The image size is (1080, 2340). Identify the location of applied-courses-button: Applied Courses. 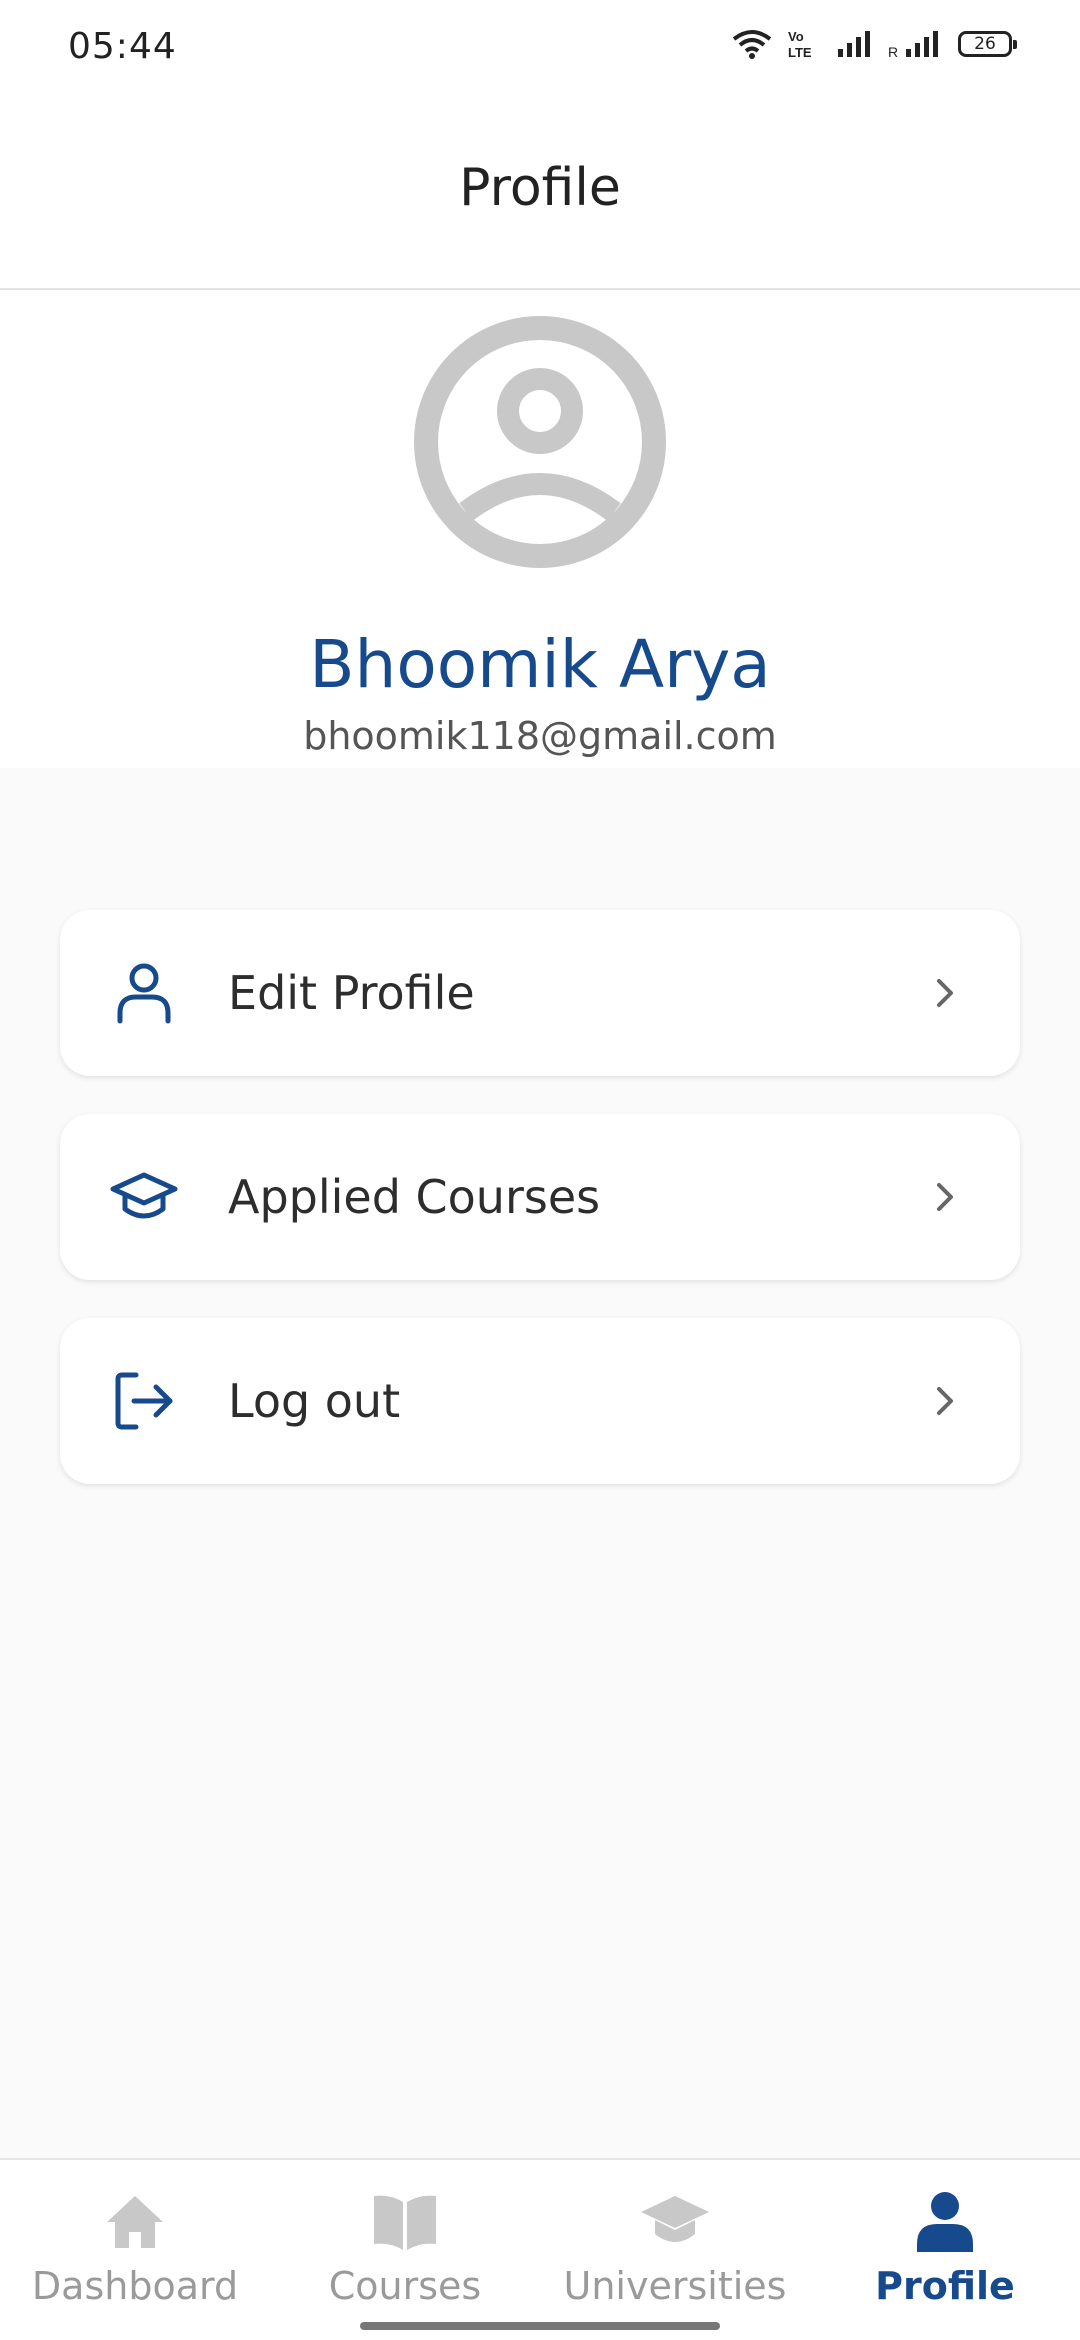
(540, 1197).